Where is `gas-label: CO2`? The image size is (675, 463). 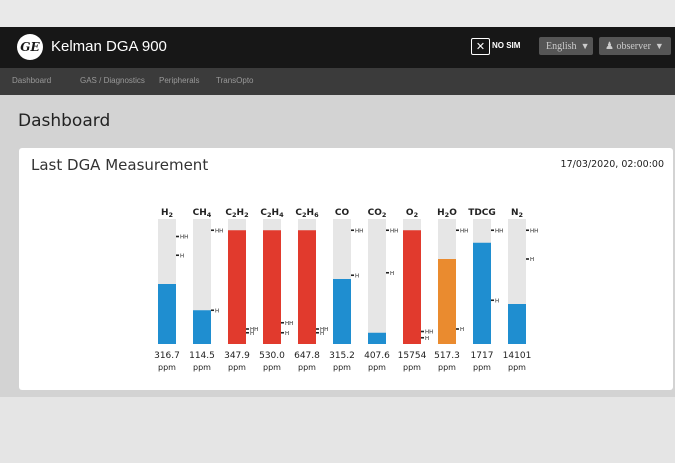 gas-label: CO2 is located at coordinates (377, 213).